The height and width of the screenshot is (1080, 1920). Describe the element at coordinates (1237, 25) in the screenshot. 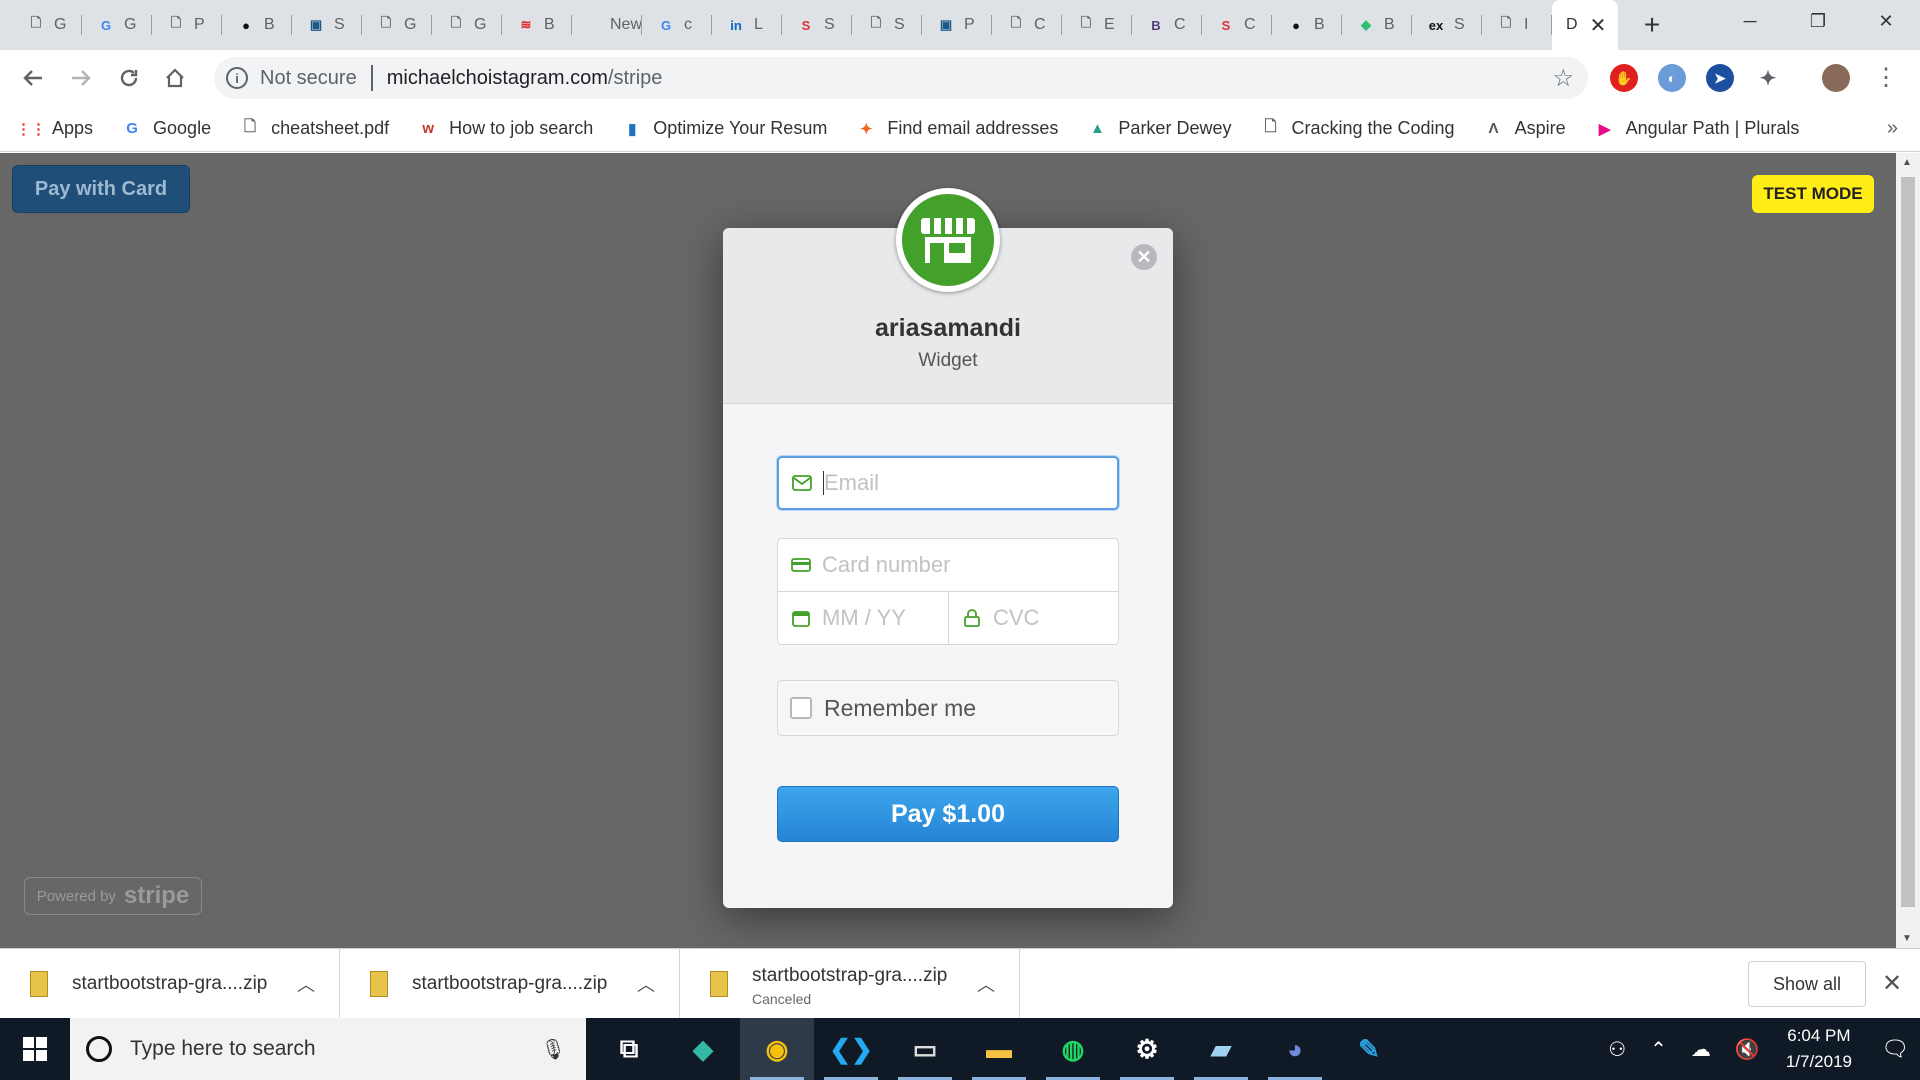

I see `browser-tab: SC` at that location.